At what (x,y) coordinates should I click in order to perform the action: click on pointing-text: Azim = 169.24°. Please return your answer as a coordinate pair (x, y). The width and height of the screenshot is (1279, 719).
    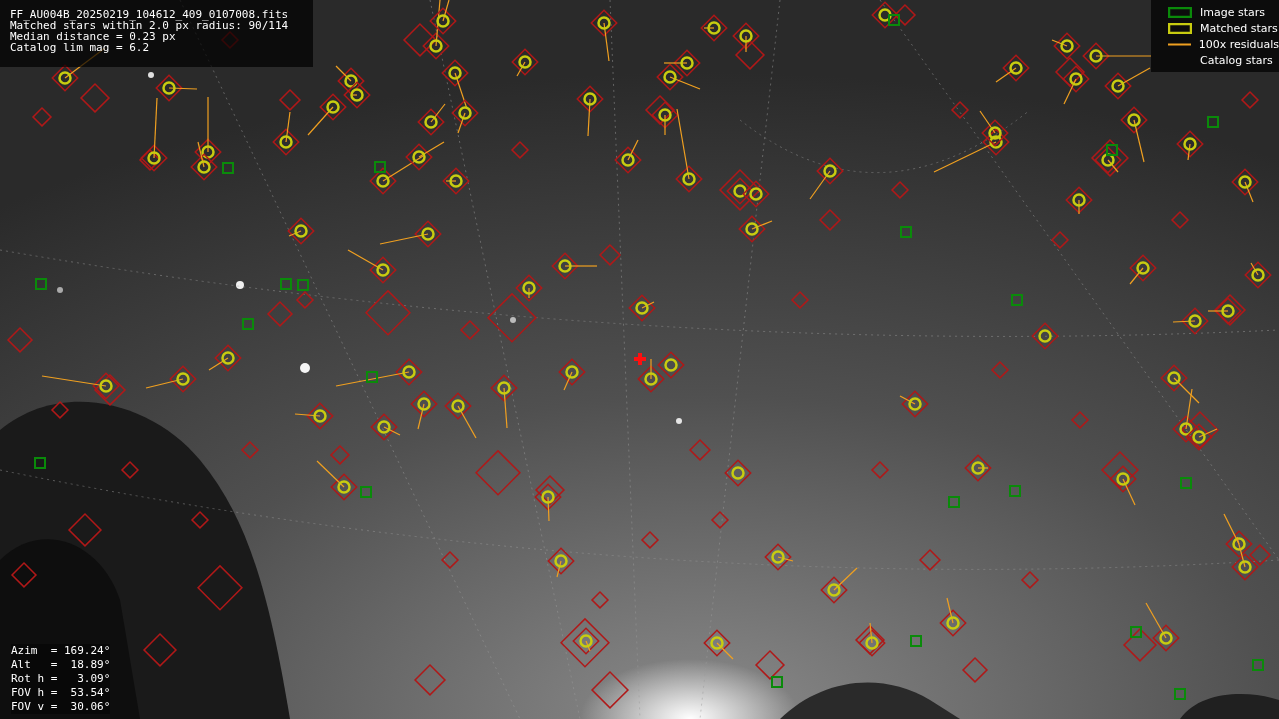
    Looking at the image, I should click on (61, 651).